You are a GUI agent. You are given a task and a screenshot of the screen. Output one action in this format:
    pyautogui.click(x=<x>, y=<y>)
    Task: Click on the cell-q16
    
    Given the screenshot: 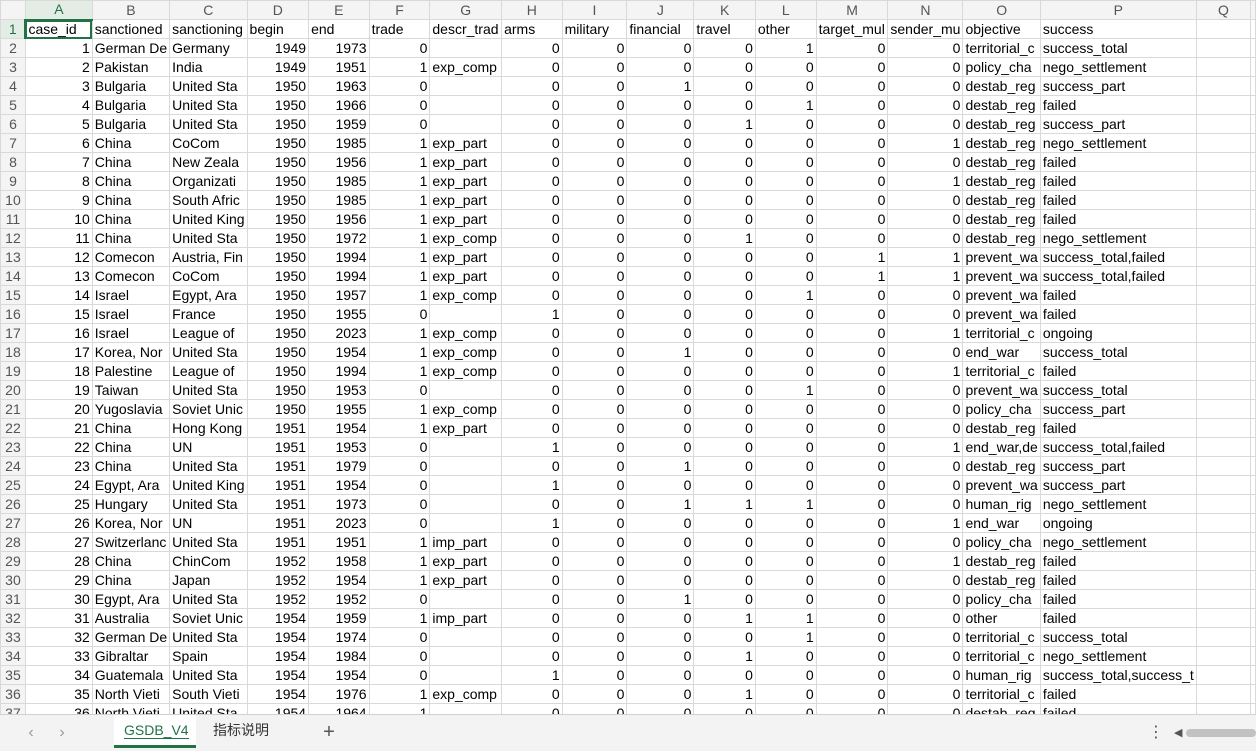 What is the action you would take?
    pyautogui.click(x=1223, y=314)
    